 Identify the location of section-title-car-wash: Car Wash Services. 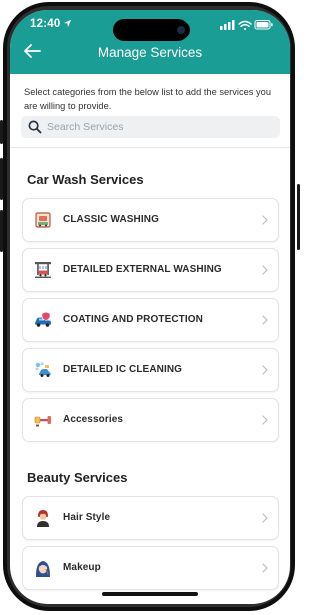
(85, 179).